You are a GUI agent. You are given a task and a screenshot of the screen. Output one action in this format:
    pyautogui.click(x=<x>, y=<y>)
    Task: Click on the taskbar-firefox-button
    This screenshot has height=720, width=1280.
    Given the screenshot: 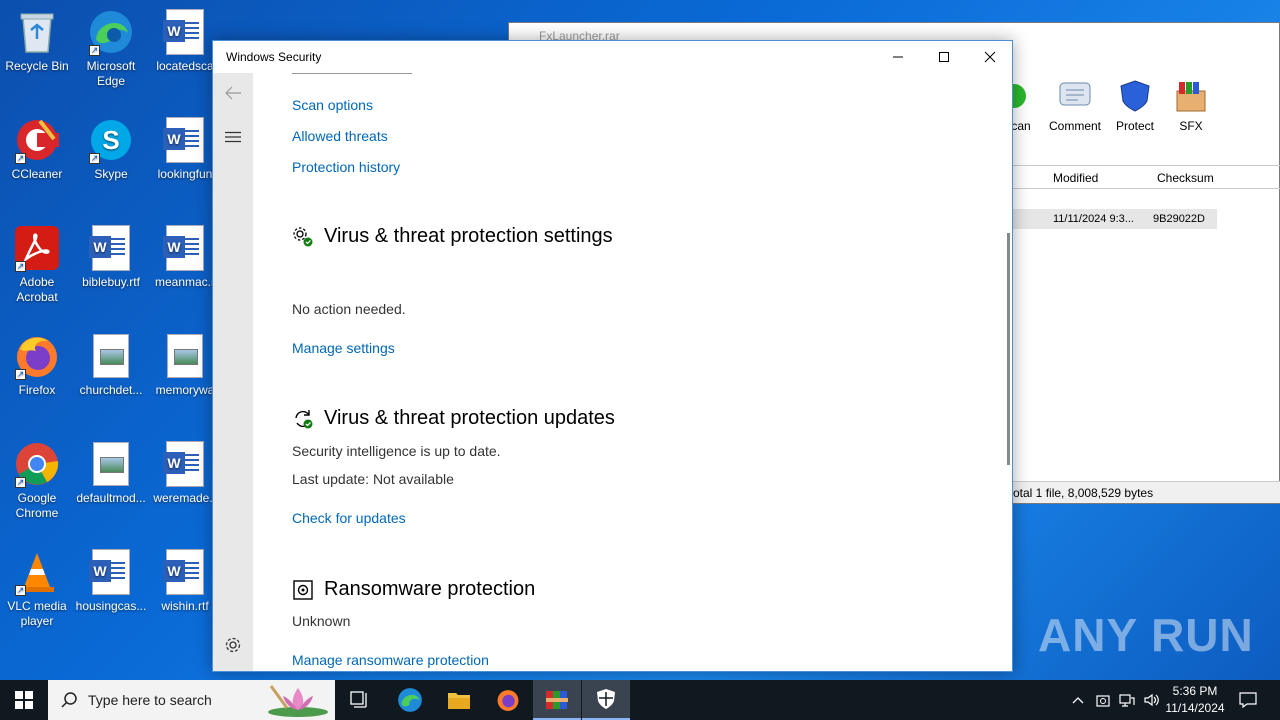 What is the action you would take?
    pyautogui.click(x=508, y=700)
    